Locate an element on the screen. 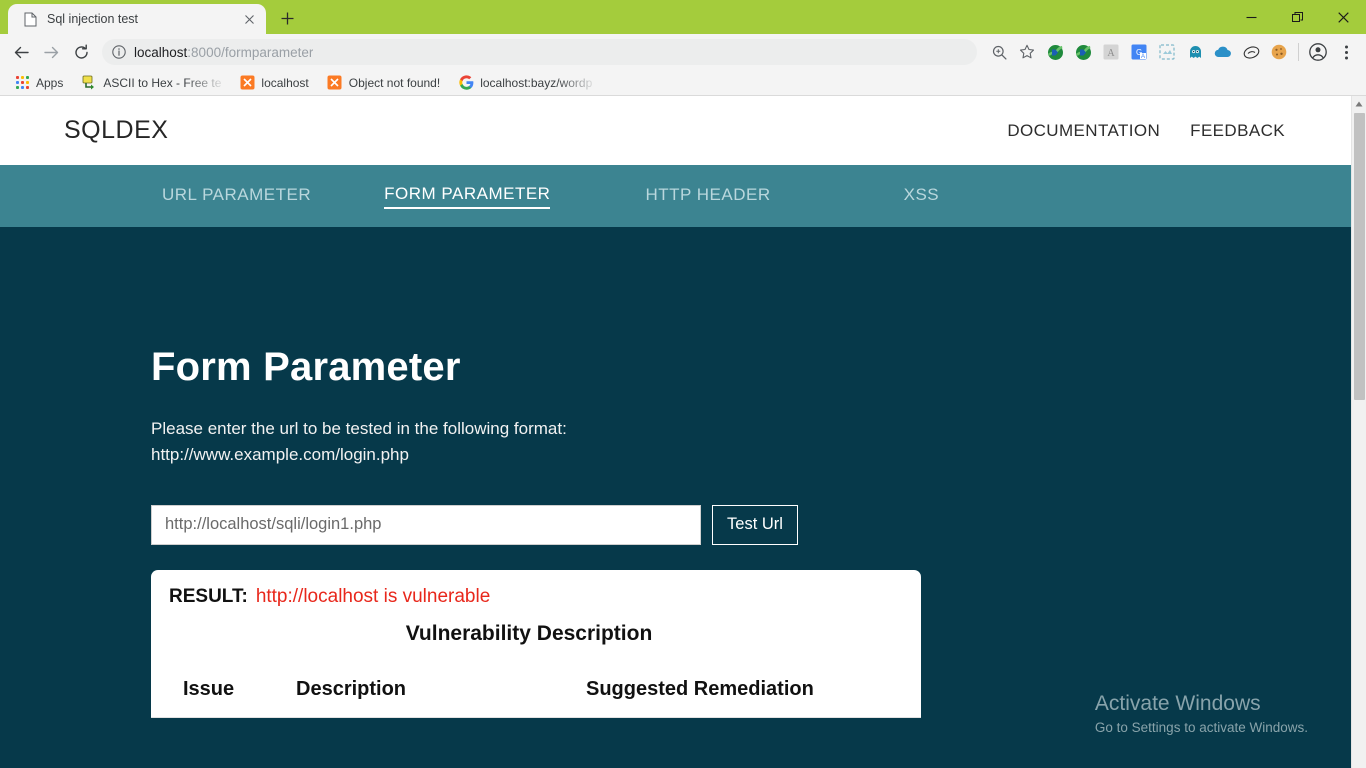 This screenshot has width=1366, height=768. new-tab-button is located at coordinates (287, 18).